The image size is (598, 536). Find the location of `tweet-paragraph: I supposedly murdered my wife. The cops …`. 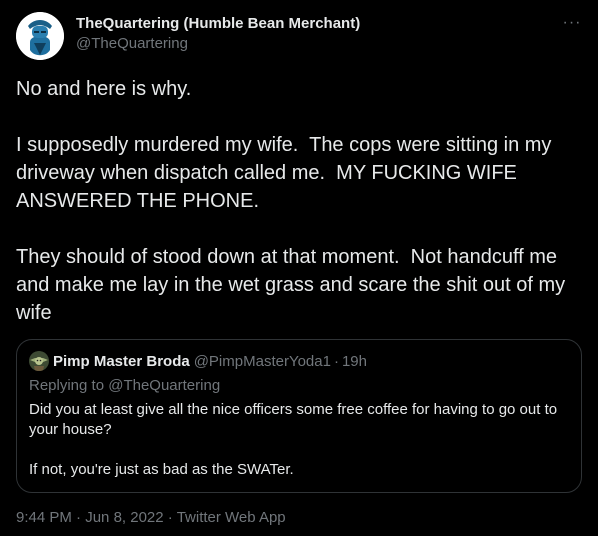

tweet-paragraph: I supposedly murdered my wife. The cops … is located at coordinates (286, 173).